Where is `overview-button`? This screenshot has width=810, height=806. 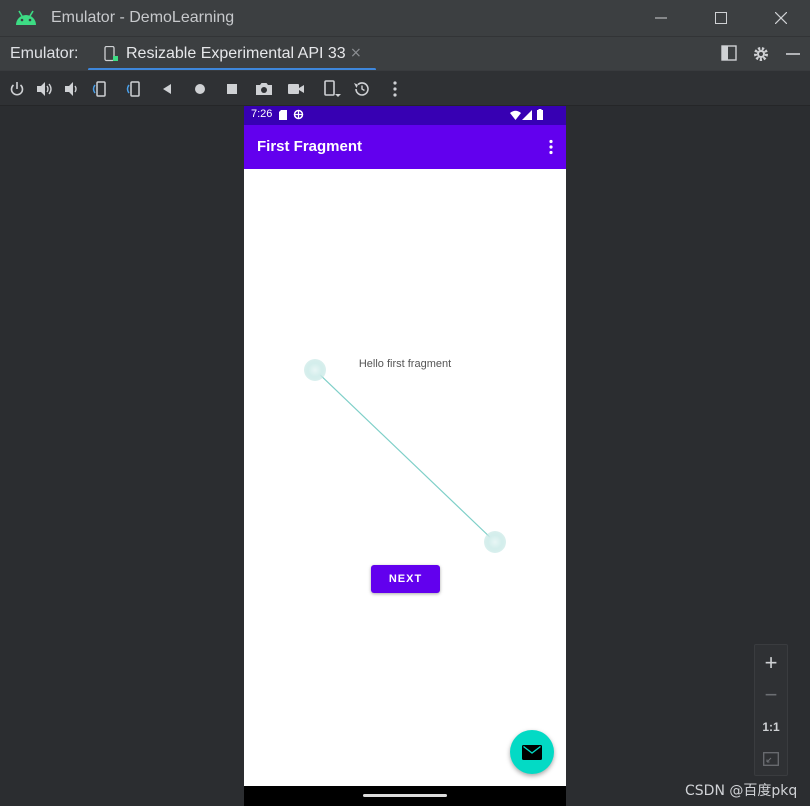
overview-button is located at coordinates (232, 89).